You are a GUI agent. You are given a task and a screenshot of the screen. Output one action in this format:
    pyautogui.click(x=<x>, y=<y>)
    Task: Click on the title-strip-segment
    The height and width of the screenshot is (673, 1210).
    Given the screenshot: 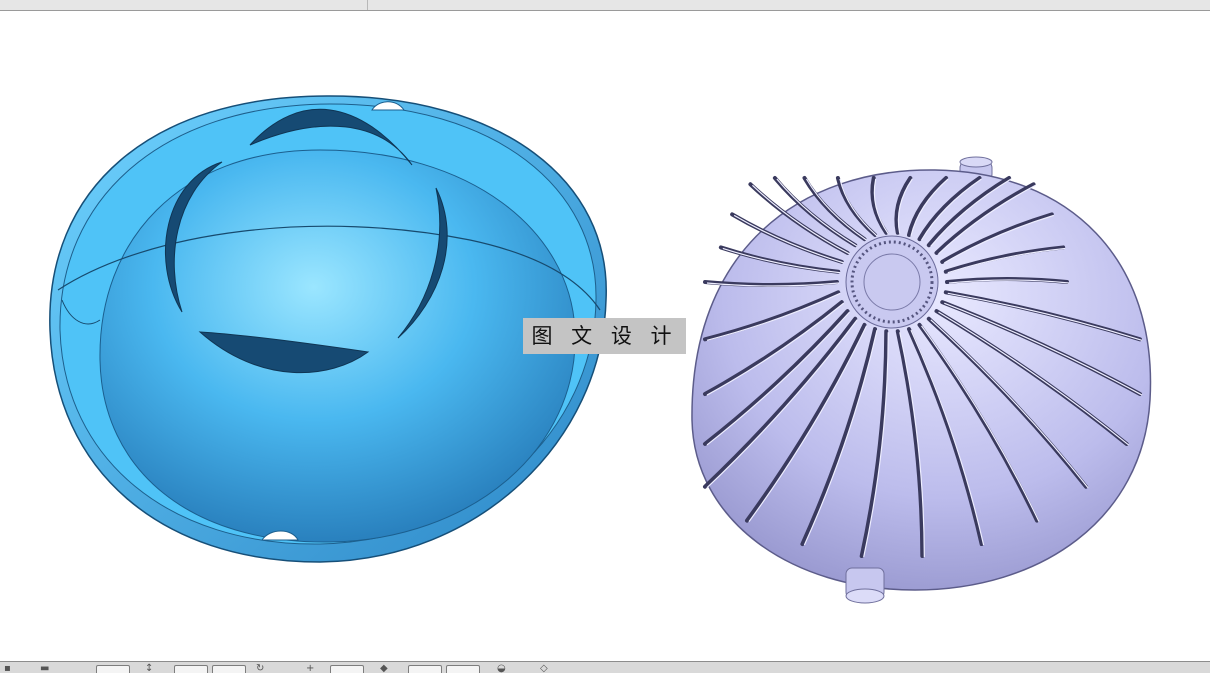 What is the action you would take?
    pyautogui.click(x=184, y=5)
    